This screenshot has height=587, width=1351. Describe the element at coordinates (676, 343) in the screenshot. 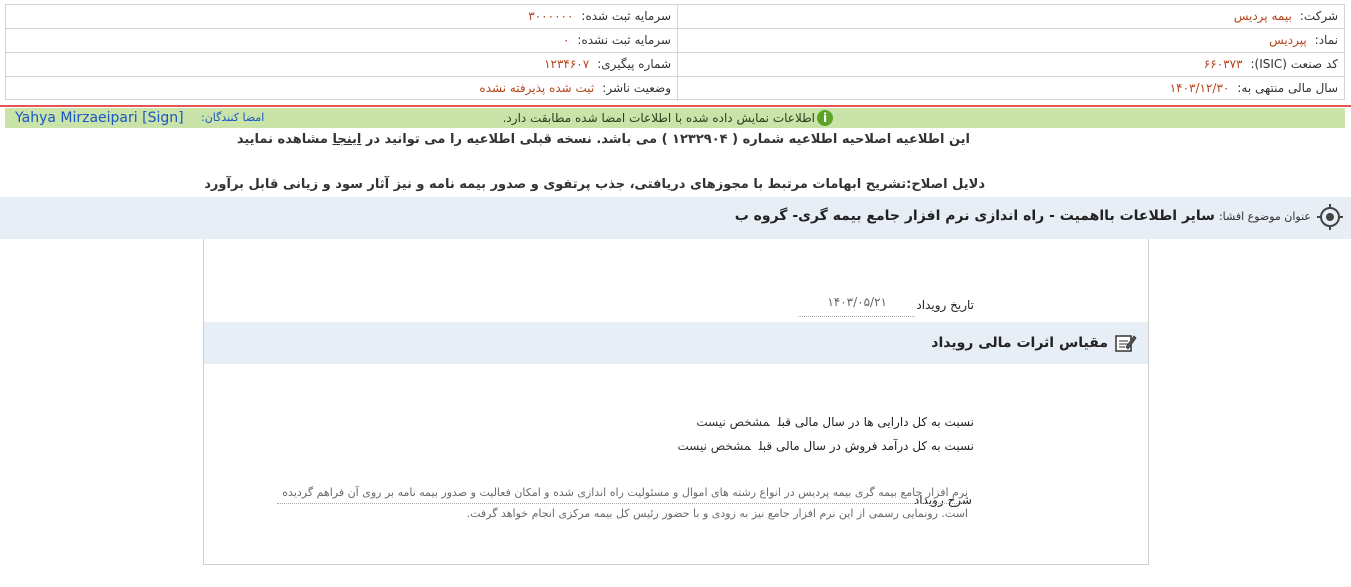

I see `financial-impact-section: مقیاس اثرات مالی رویداد` at that location.